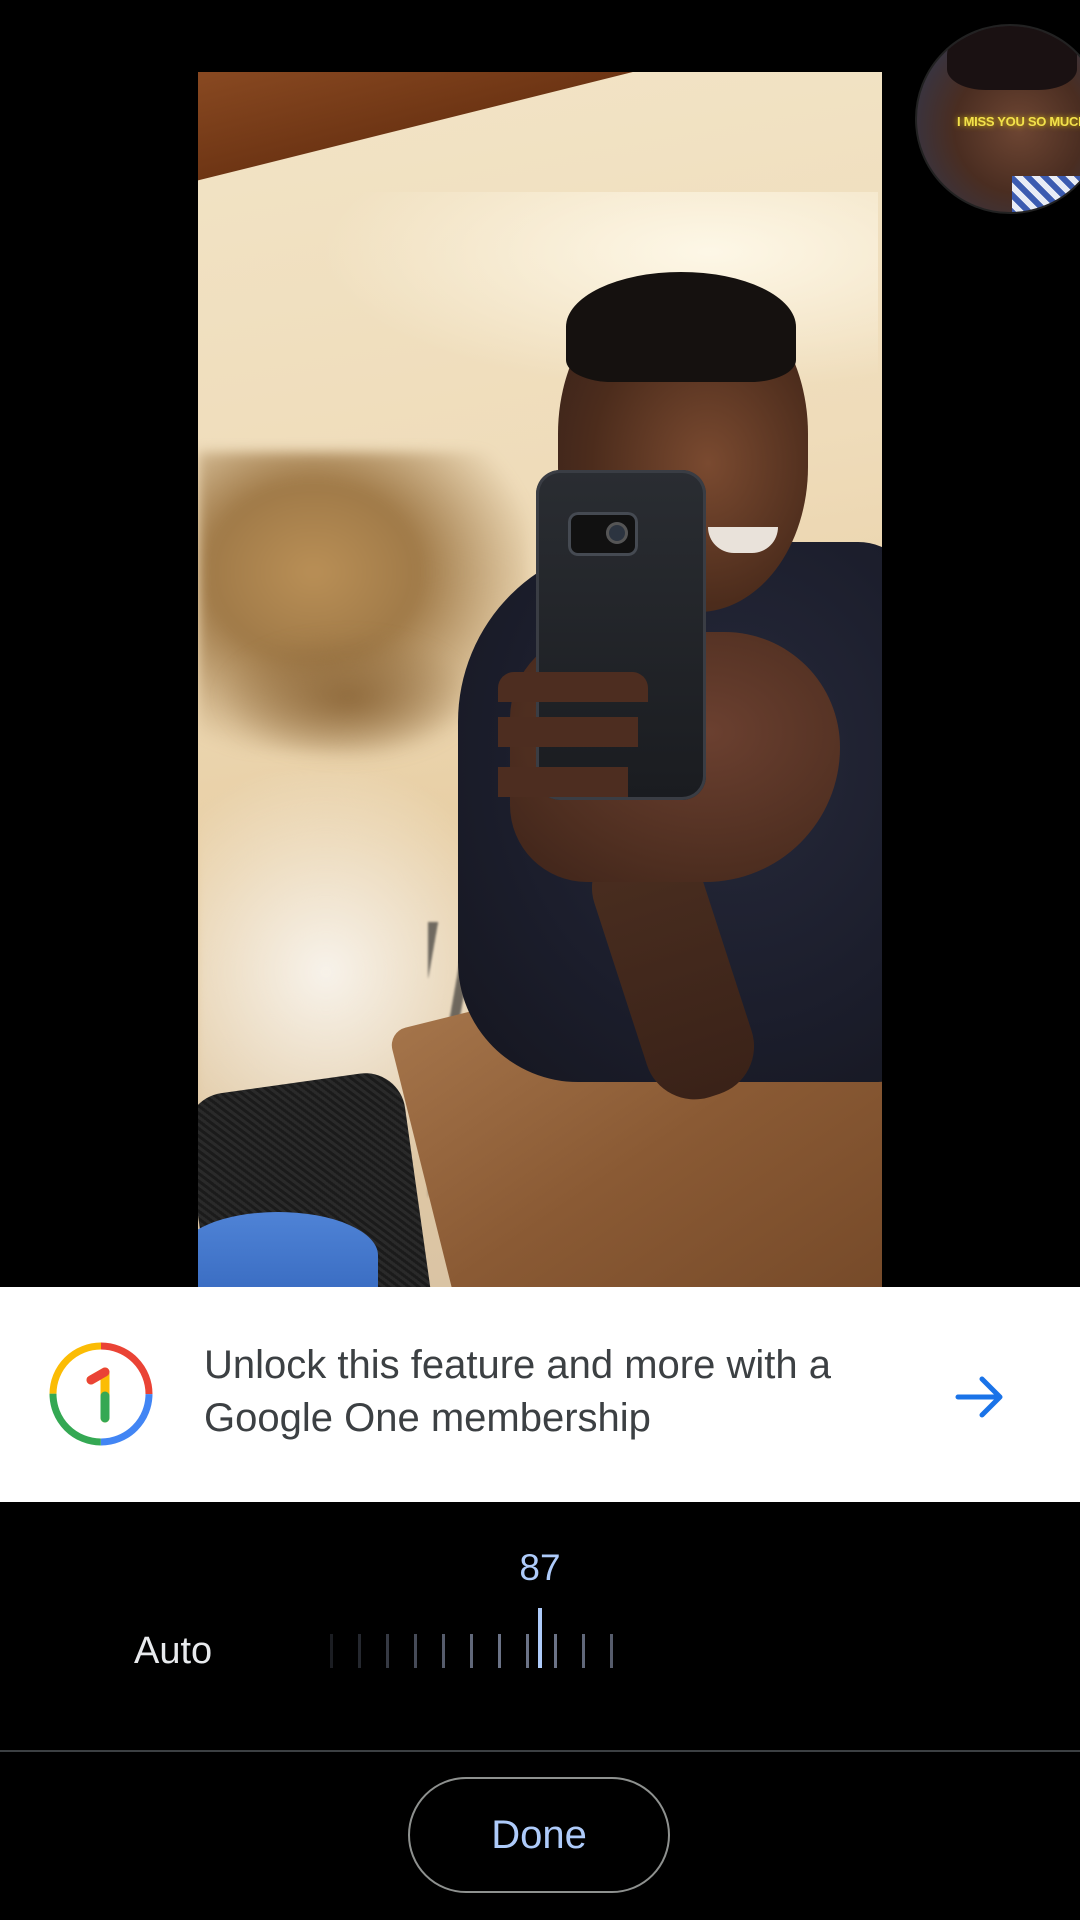 The height and width of the screenshot is (1920, 1080). What do you see at coordinates (480, 1640) in the screenshot?
I see `adjust-slider` at bounding box center [480, 1640].